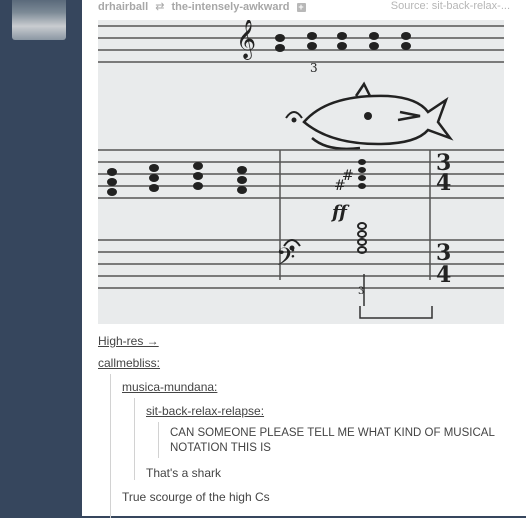 The width and height of the screenshot is (526, 518). Describe the element at coordinates (301, 7) in the screenshot. I see `follow-icon: +` at that location.